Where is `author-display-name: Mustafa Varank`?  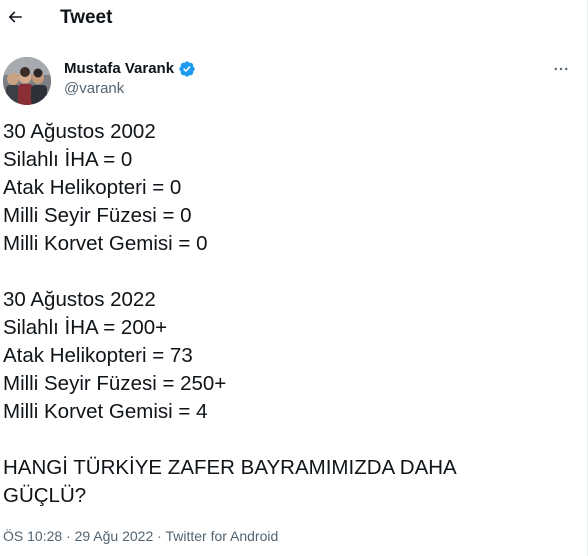 author-display-name: Mustafa Varank is located at coordinates (119, 69).